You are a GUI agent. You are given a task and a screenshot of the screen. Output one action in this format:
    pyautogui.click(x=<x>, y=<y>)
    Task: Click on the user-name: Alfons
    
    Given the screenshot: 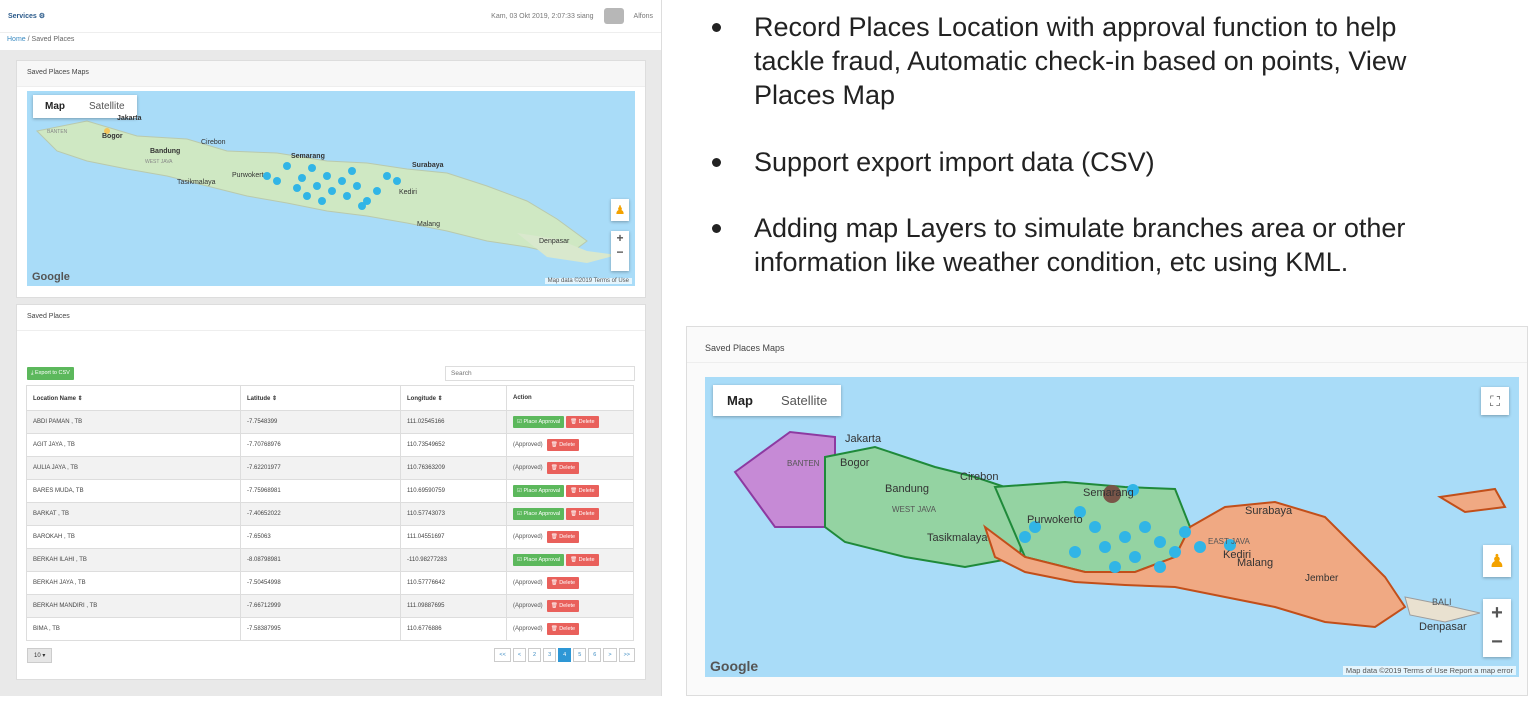 What is the action you would take?
    pyautogui.click(x=643, y=16)
    